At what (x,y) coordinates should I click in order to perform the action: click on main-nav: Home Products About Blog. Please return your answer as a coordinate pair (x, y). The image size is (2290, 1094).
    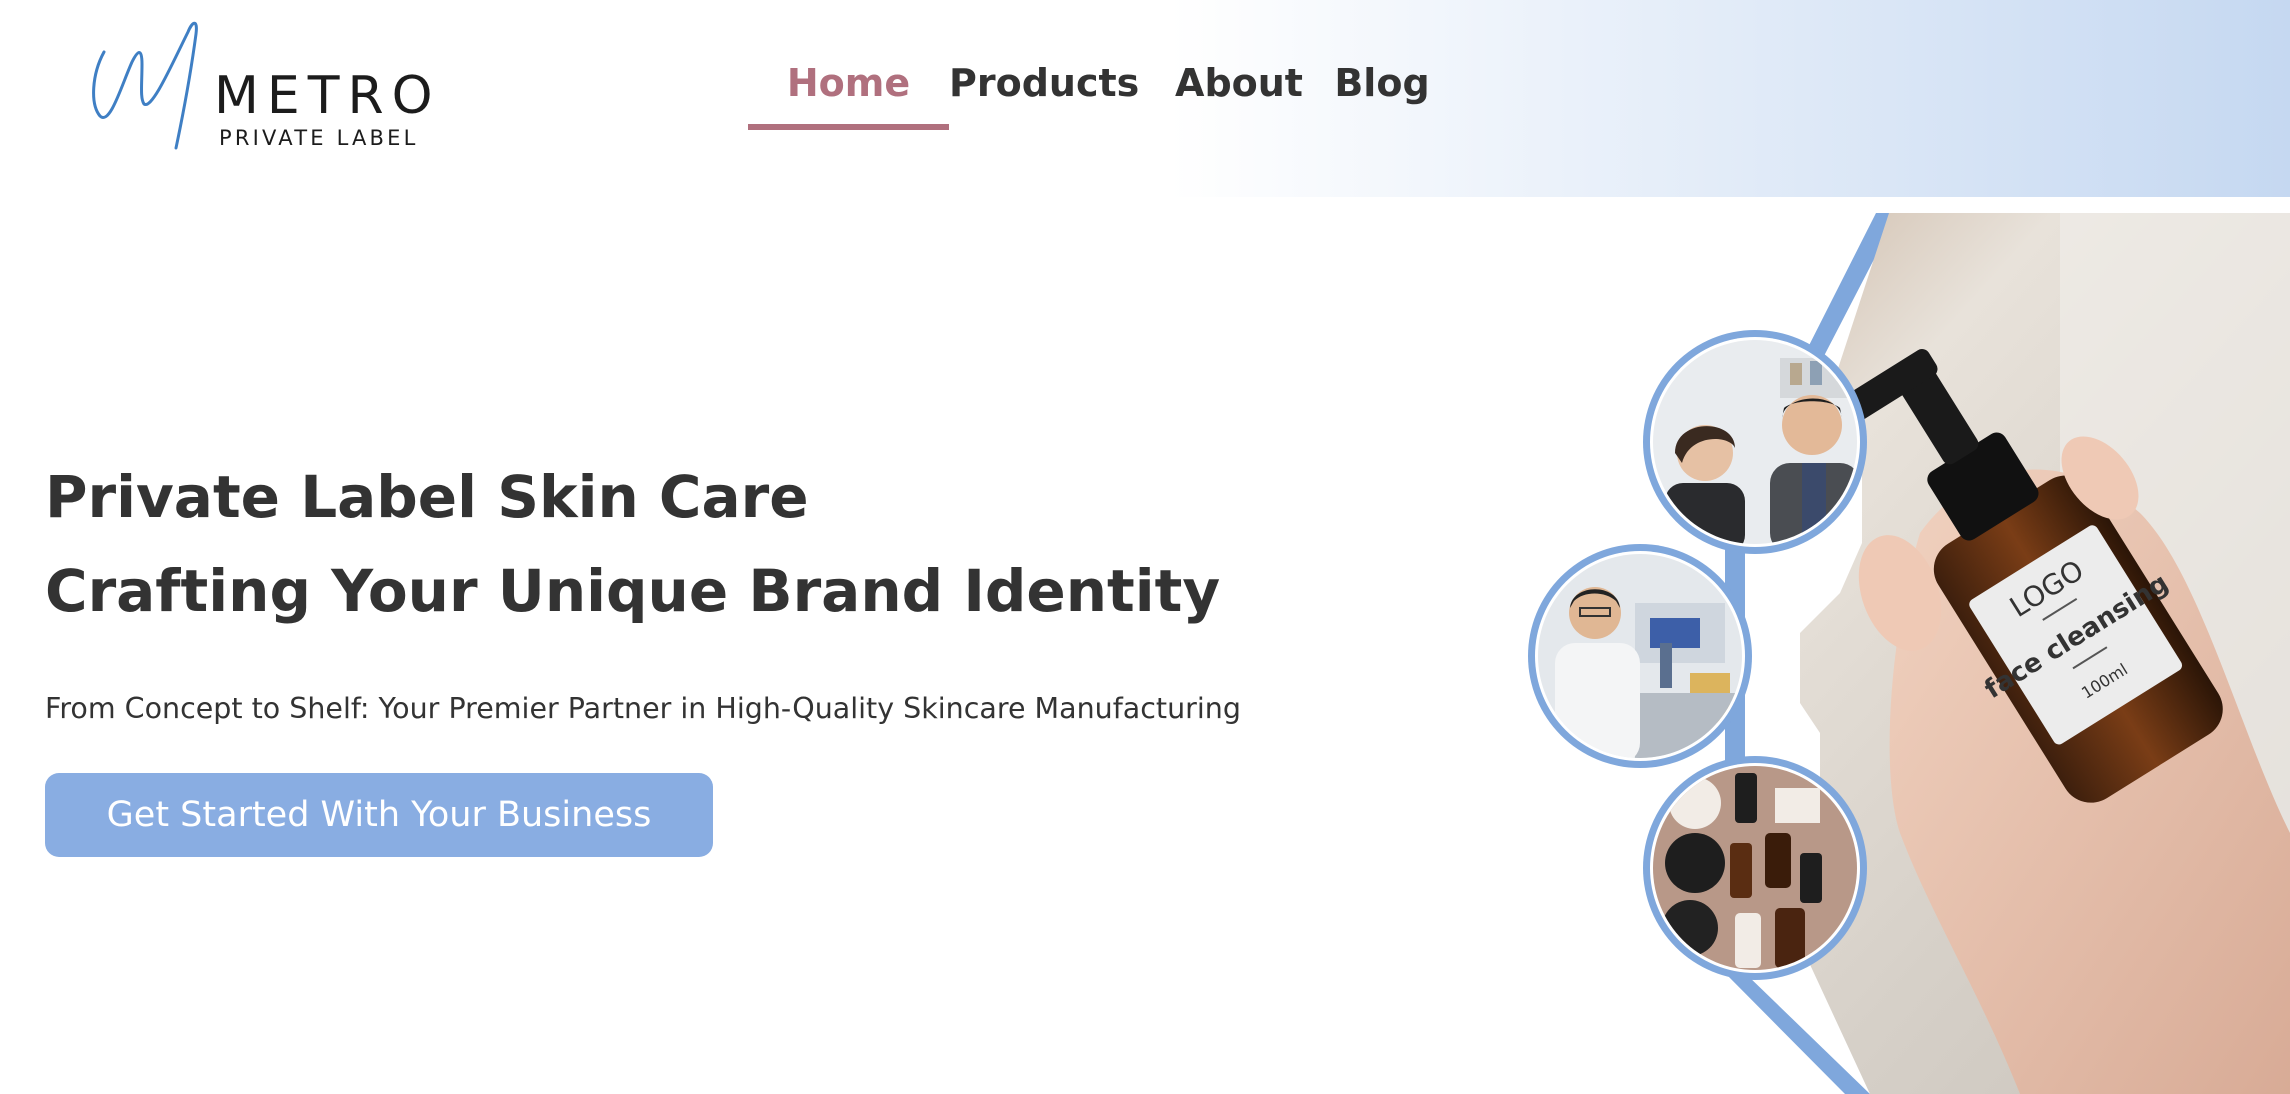
    Looking at the image, I should click on (1094, 93).